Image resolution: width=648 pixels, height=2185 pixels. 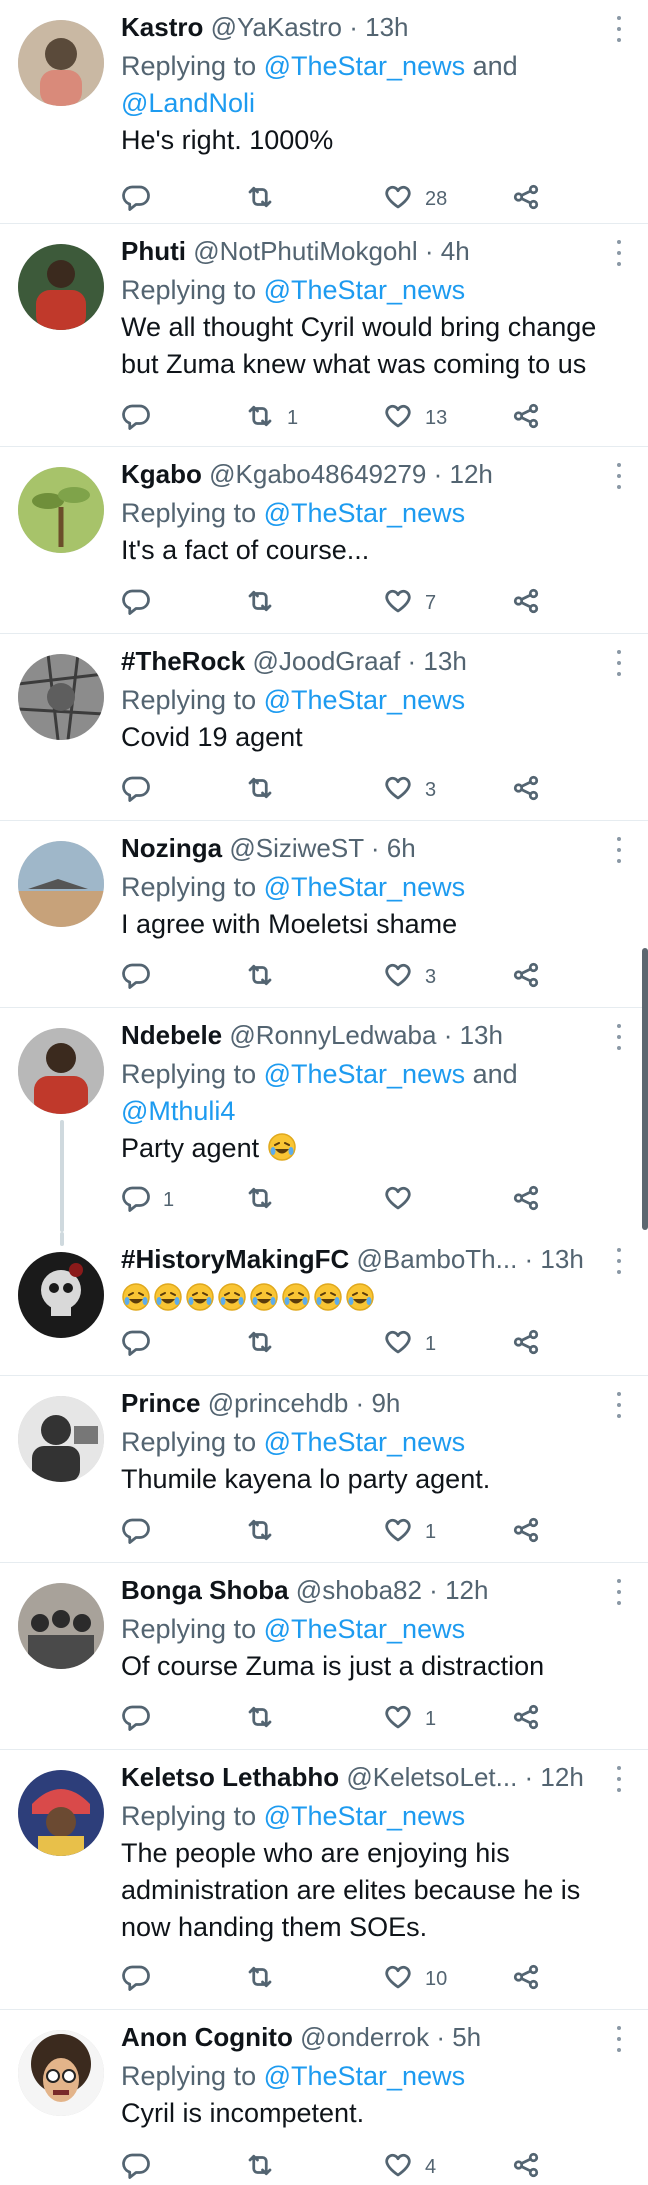 I want to click on display-name: Prince, so click(x=161, y=1403).